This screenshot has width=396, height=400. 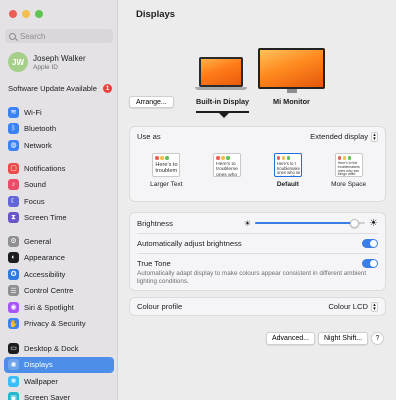 What do you see at coordinates (45, 274) in the screenshot?
I see `sidebar-item-label: Accessibility` at bounding box center [45, 274].